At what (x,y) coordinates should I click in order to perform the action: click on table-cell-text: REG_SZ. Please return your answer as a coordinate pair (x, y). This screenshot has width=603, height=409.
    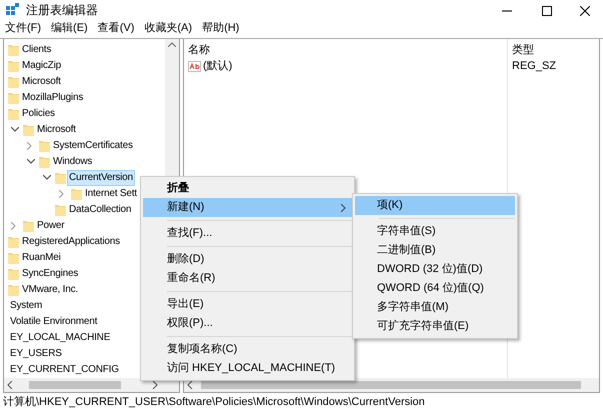
    Looking at the image, I should click on (535, 66).